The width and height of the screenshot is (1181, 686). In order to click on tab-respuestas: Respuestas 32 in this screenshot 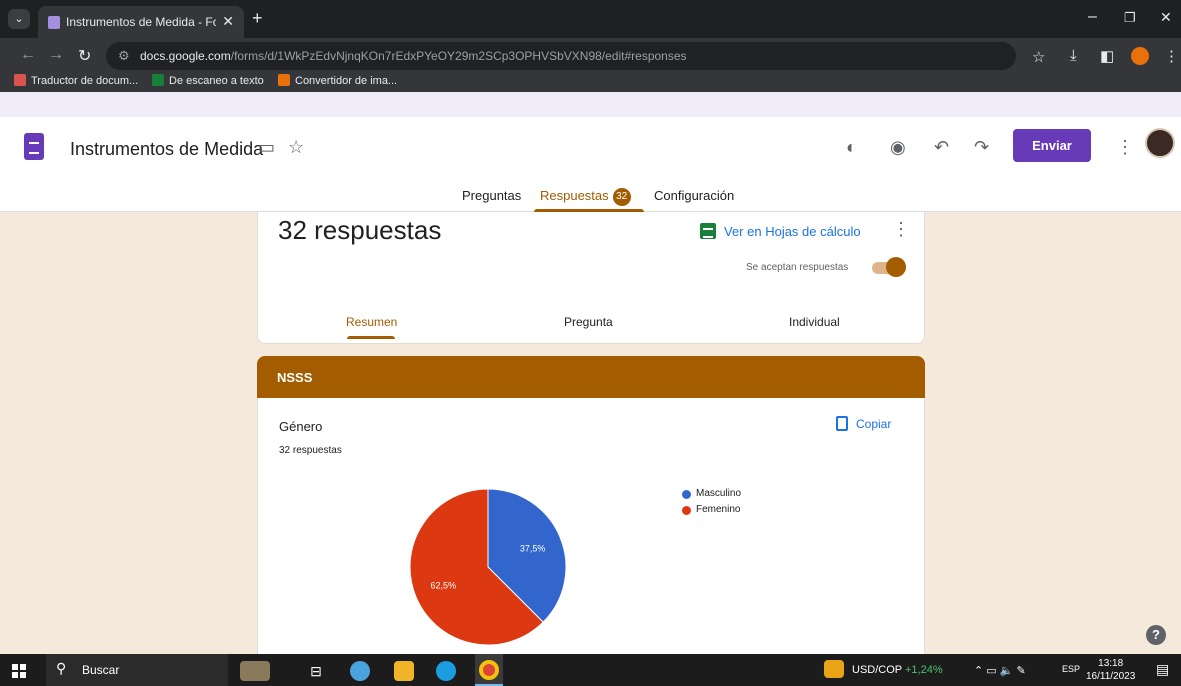, I will do `click(585, 197)`.